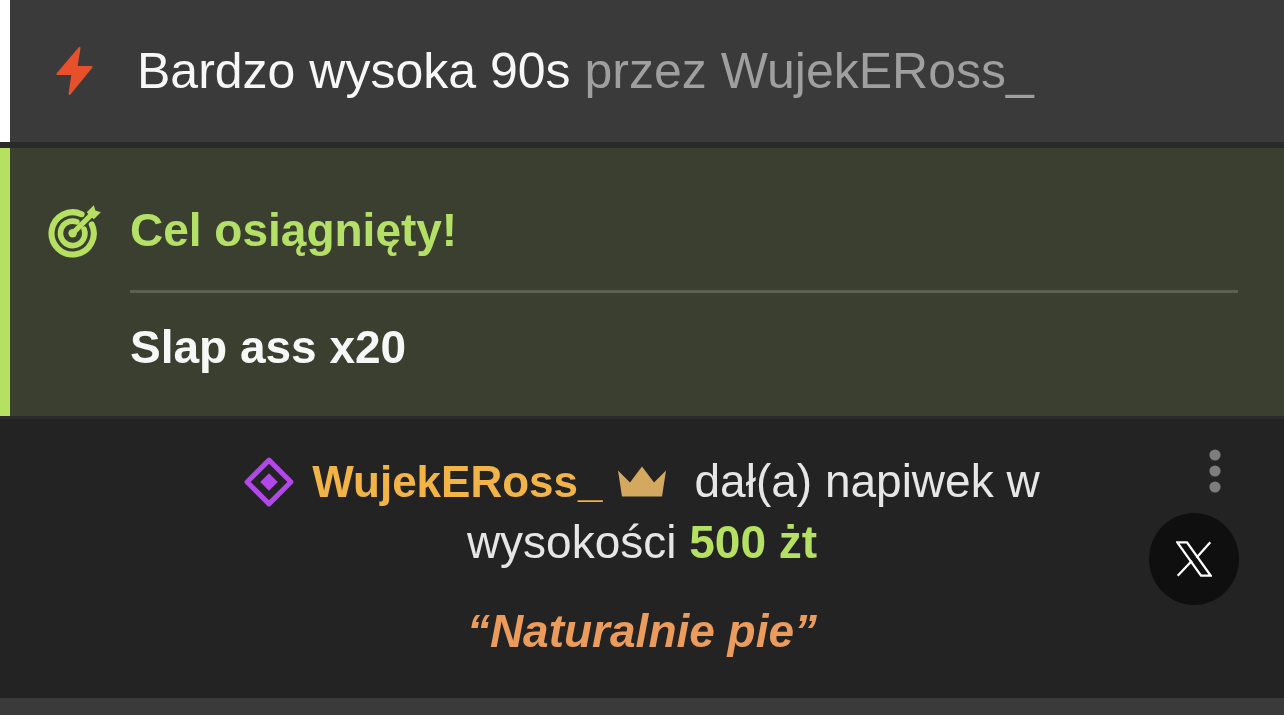  I want to click on more-options-button, so click(1215, 471).